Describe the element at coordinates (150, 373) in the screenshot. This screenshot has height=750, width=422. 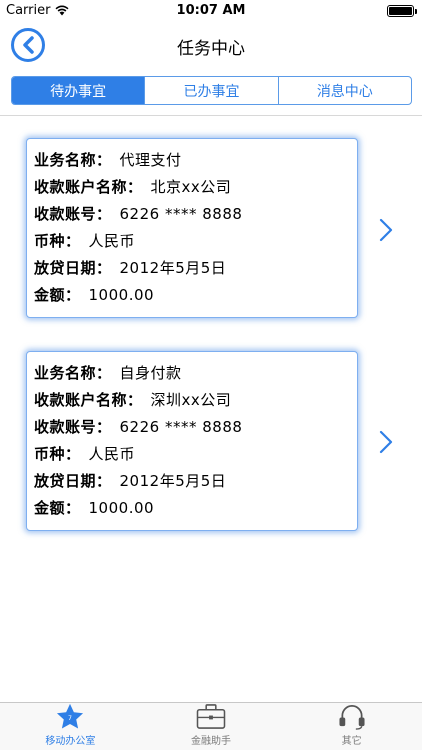
I see `row-value: 自身付款` at that location.